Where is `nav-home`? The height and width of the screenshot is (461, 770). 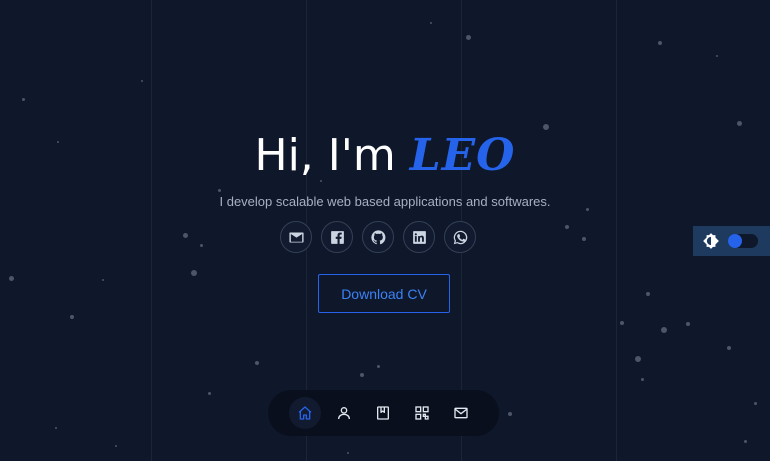 nav-home is located at coordinates (305, 413).